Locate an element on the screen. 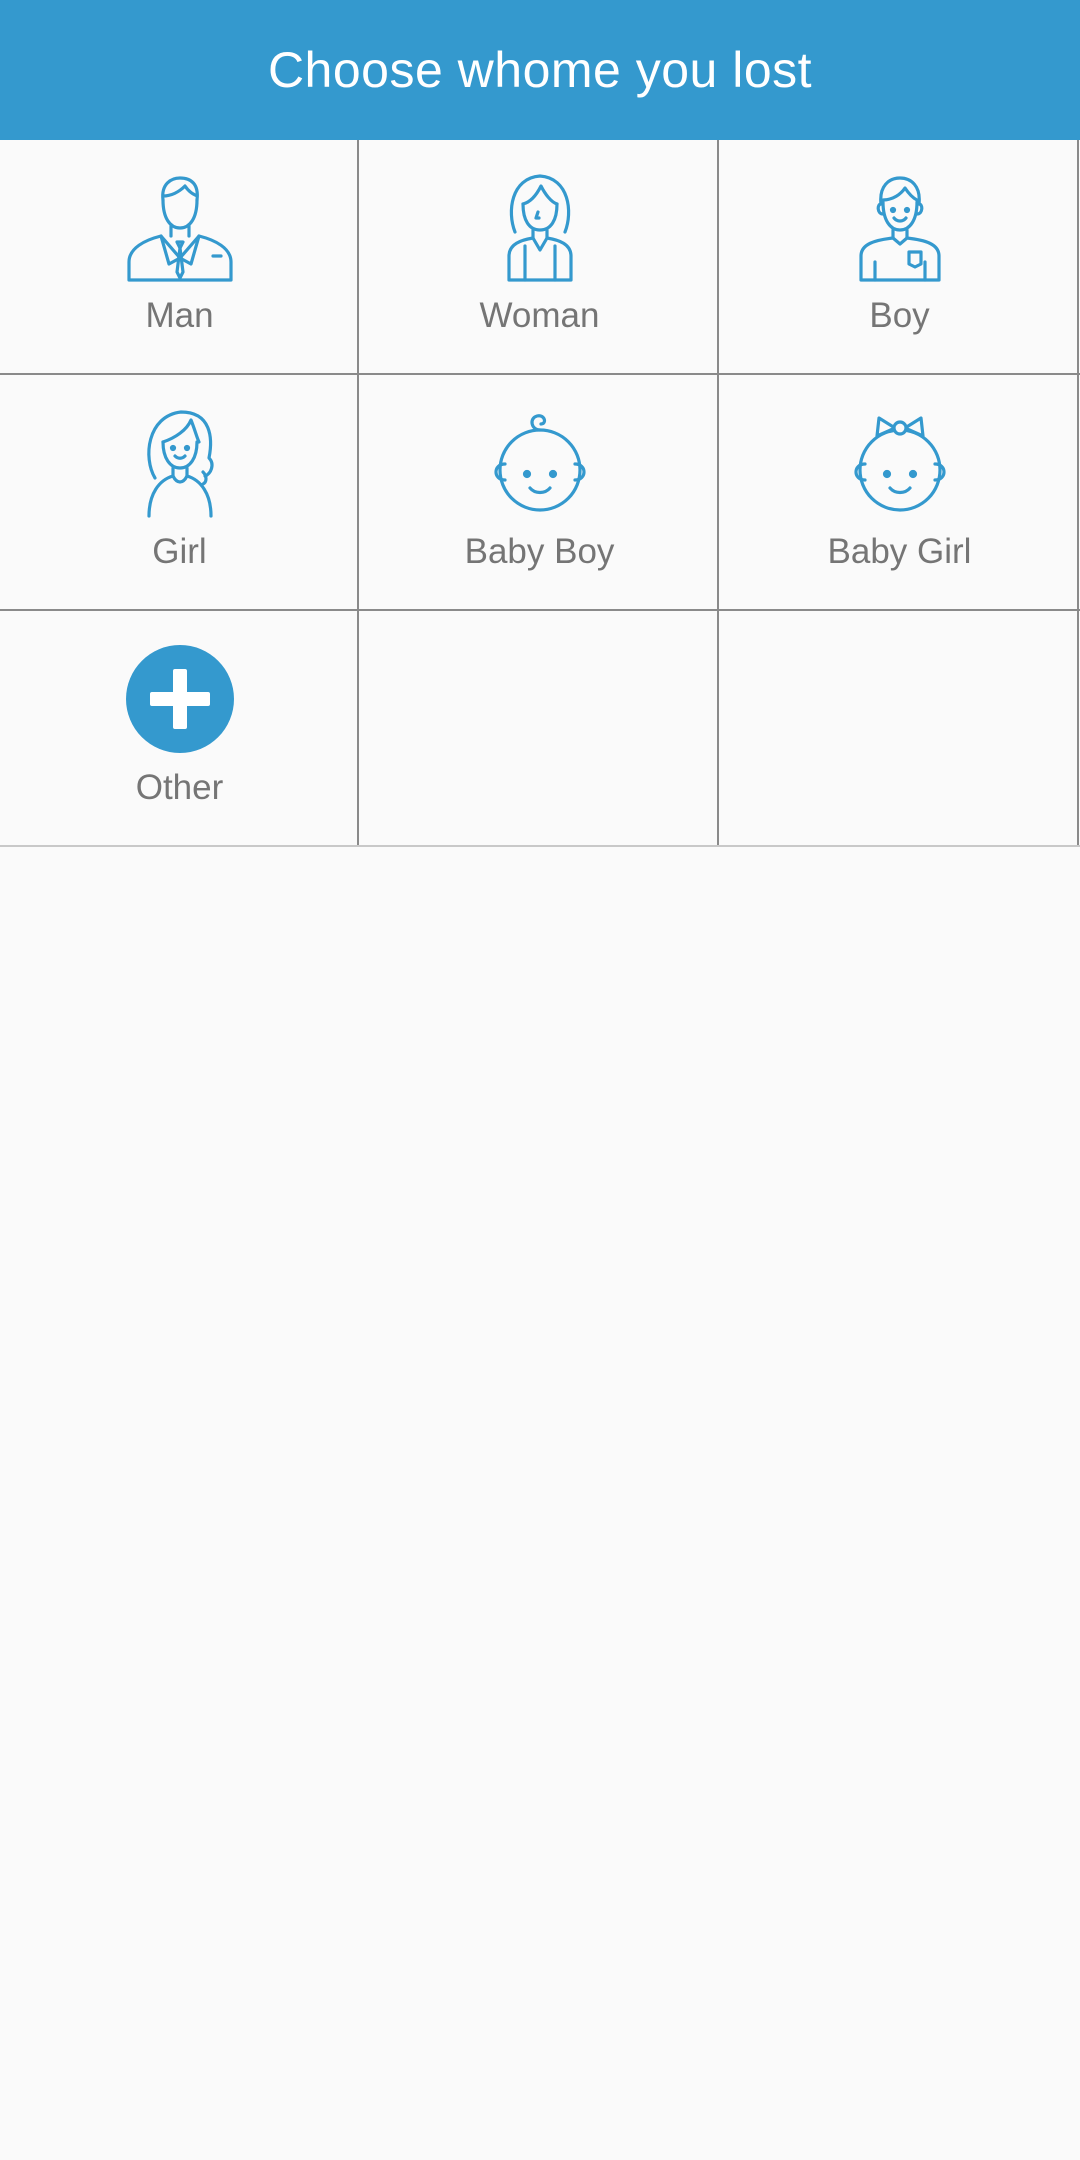 The width and height of the screenshot is (1080, 2160). option-label: Boy is located at coordinates (899, 315).